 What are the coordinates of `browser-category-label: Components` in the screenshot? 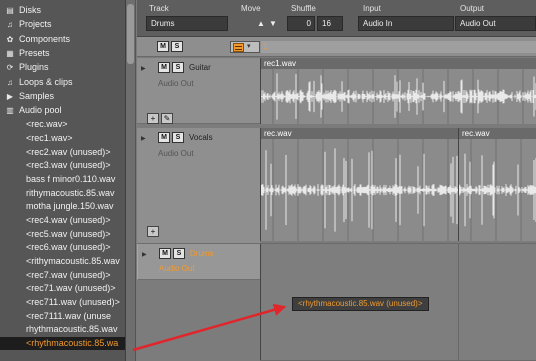 It's located at (45, 38).